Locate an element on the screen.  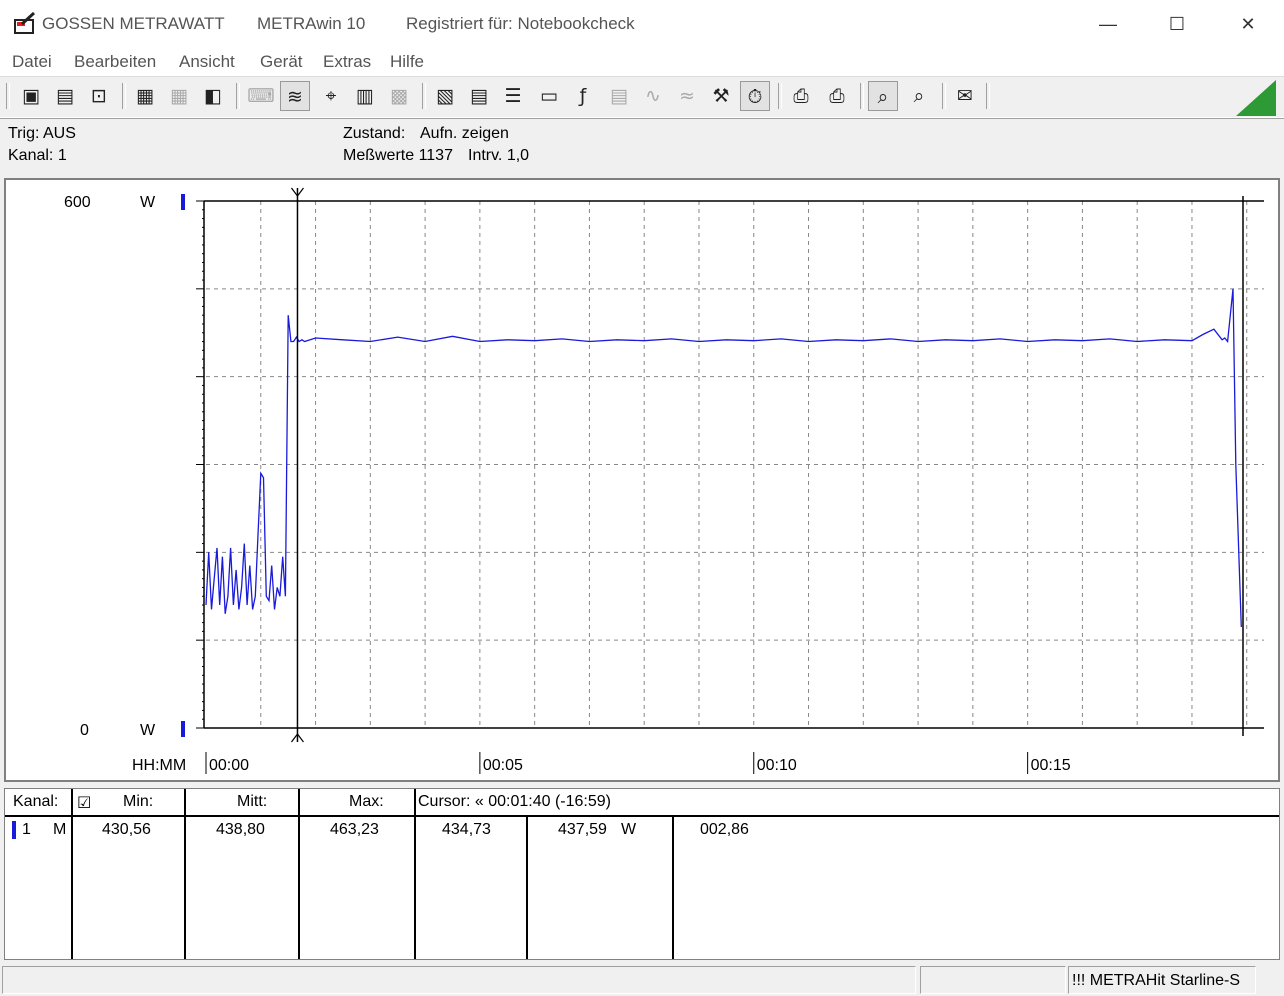
zoom-out-icon: ⌕ is located at coordinates (919, 96).